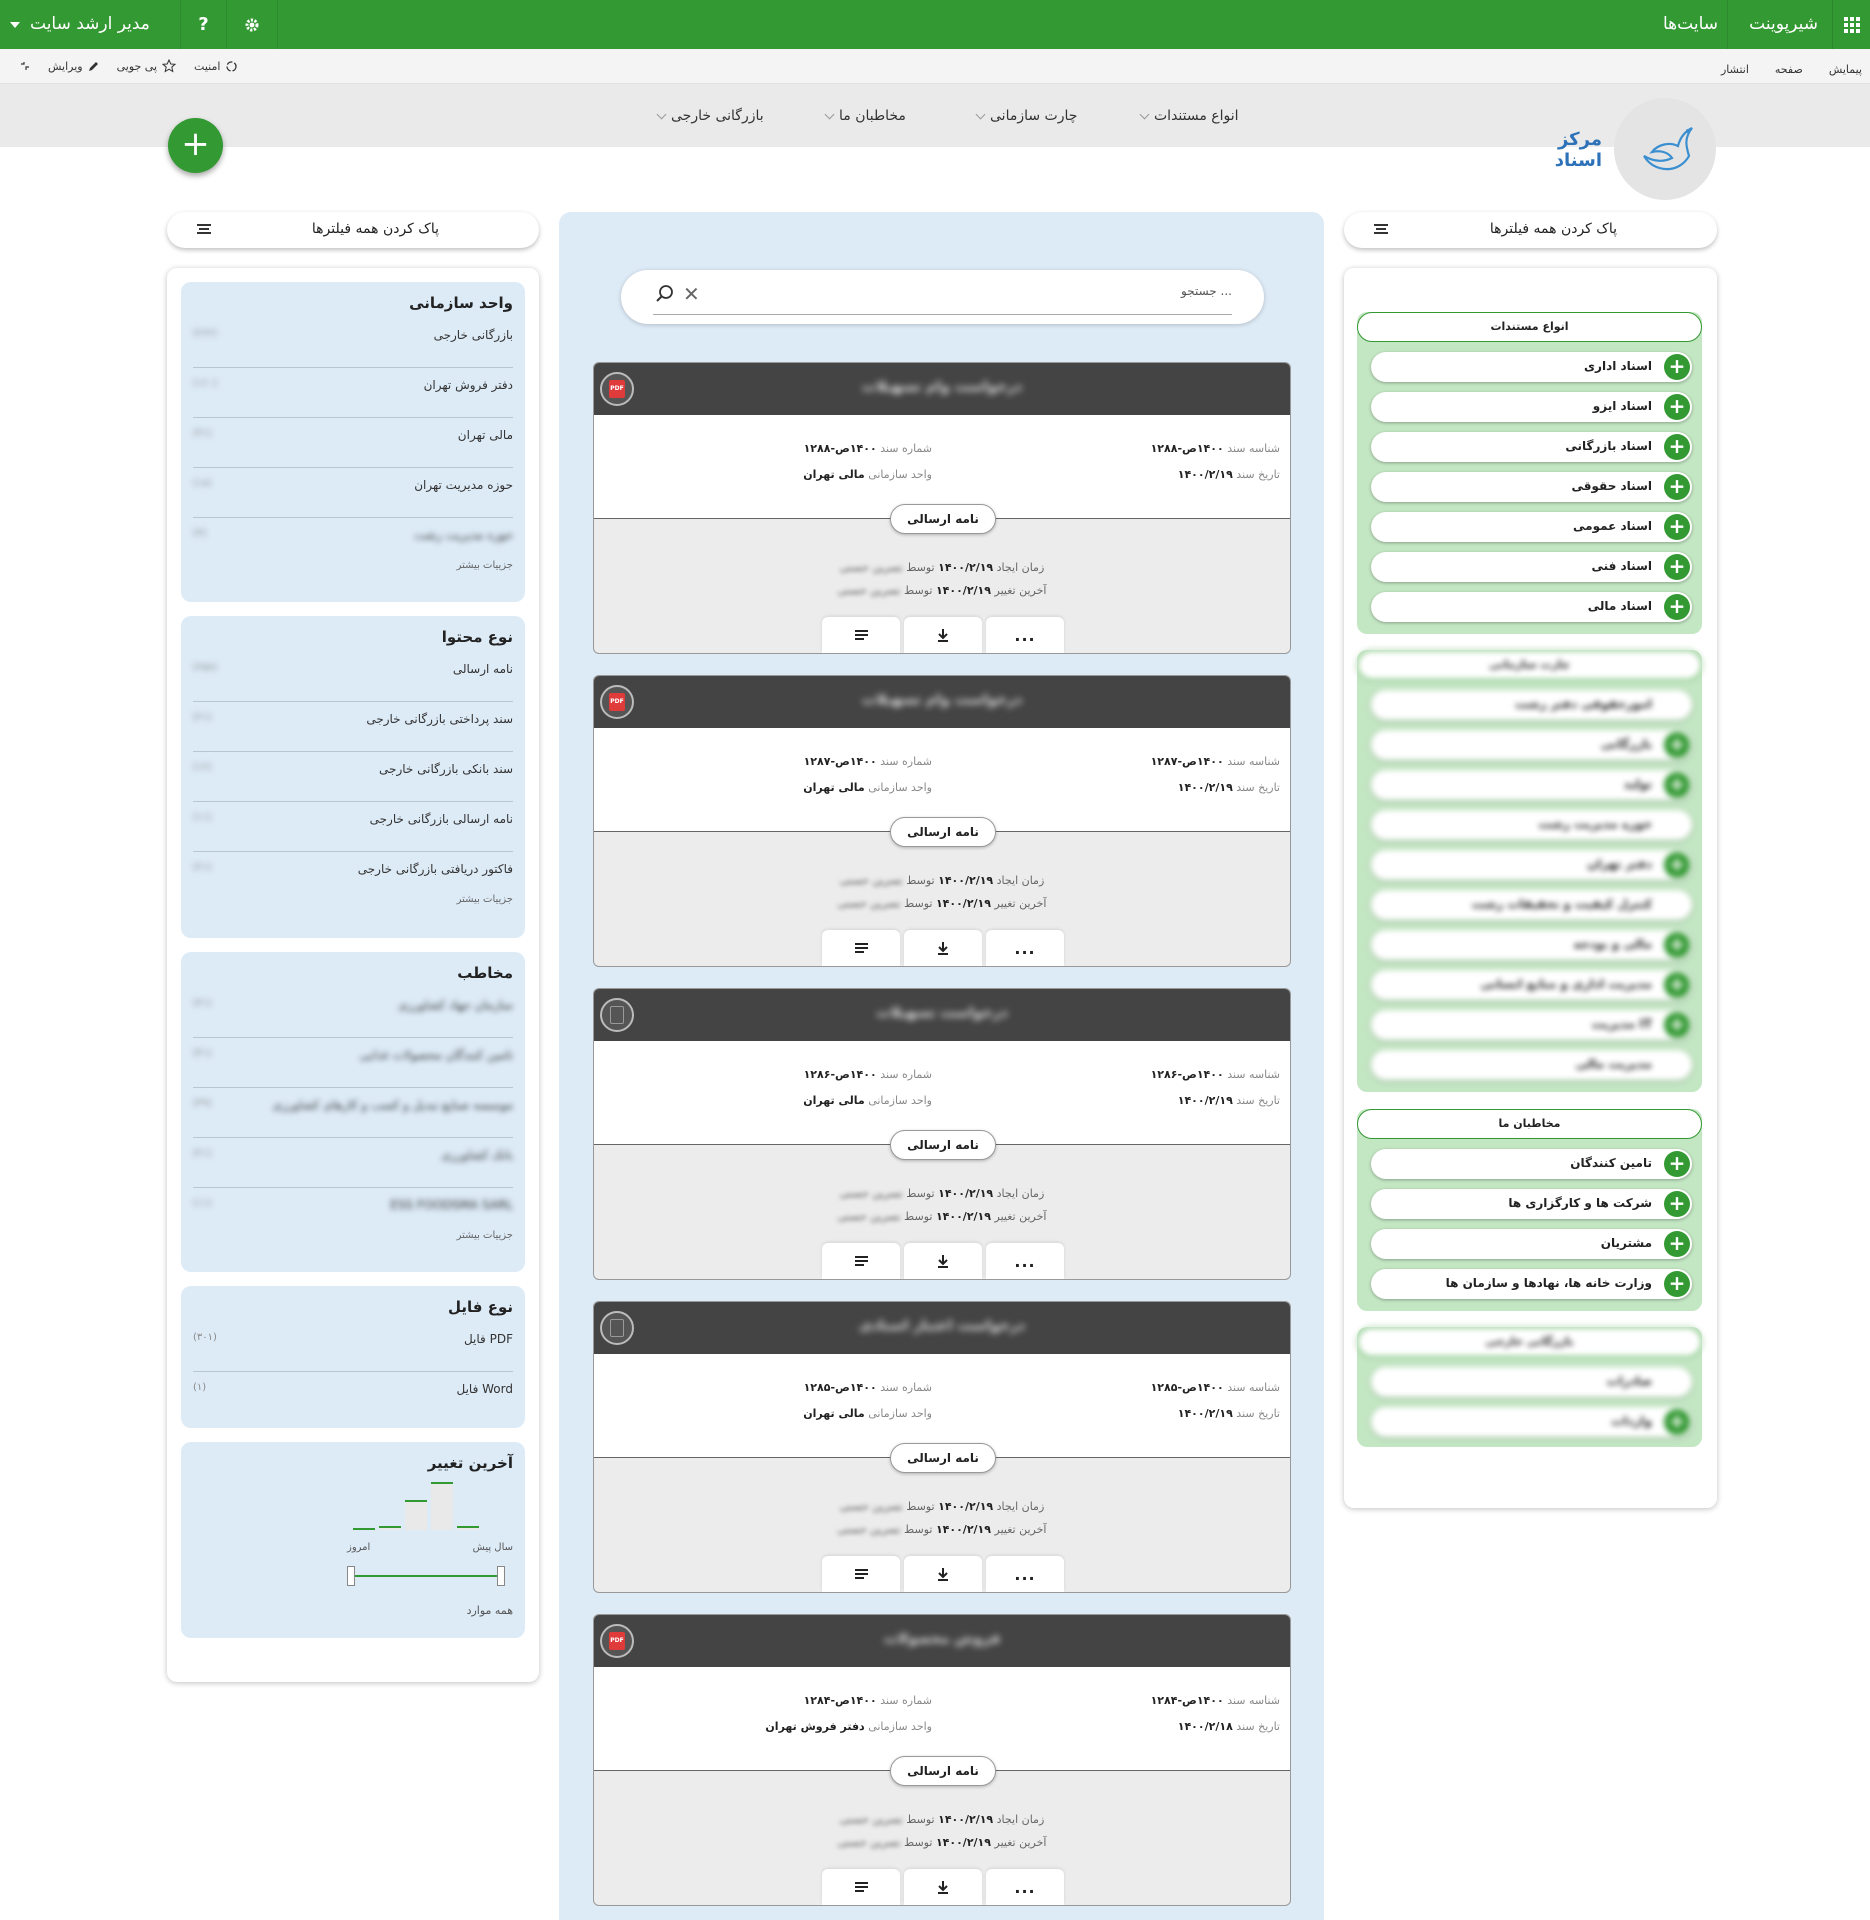  What do you see at coordinates (353, 1063) in the screenshot?
I see `filter-item: تامین کنندگان محصولات غذایی (۴۱)` at bounding box center [353, 1063].